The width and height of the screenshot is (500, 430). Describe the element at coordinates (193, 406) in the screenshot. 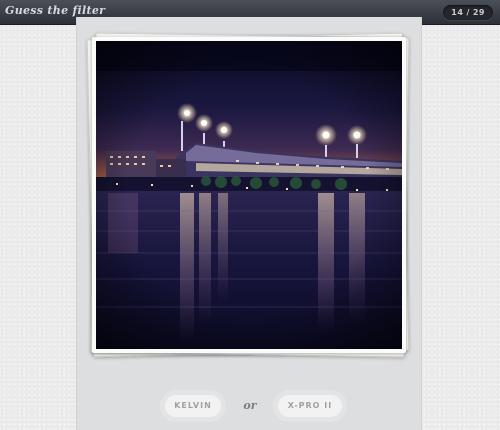

I see `filter-option-kelvin-button: KELVIN` at that location.